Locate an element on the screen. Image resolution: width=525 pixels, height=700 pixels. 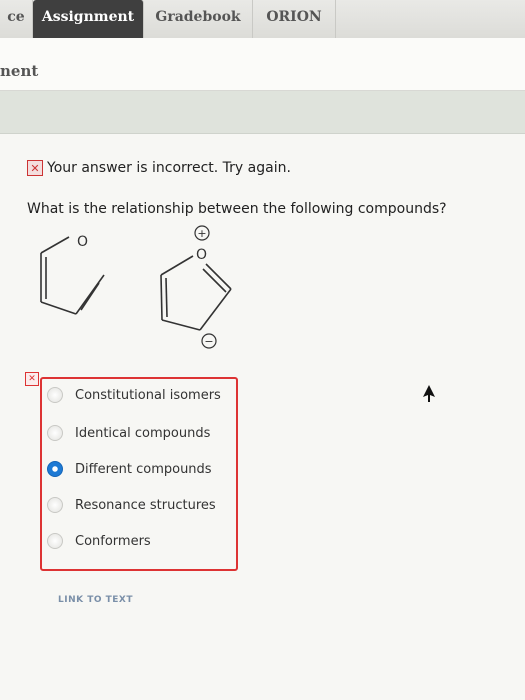
feedback-message: ✕ Your answer is incorrect. Try again. is located at coordinates (159, 168).